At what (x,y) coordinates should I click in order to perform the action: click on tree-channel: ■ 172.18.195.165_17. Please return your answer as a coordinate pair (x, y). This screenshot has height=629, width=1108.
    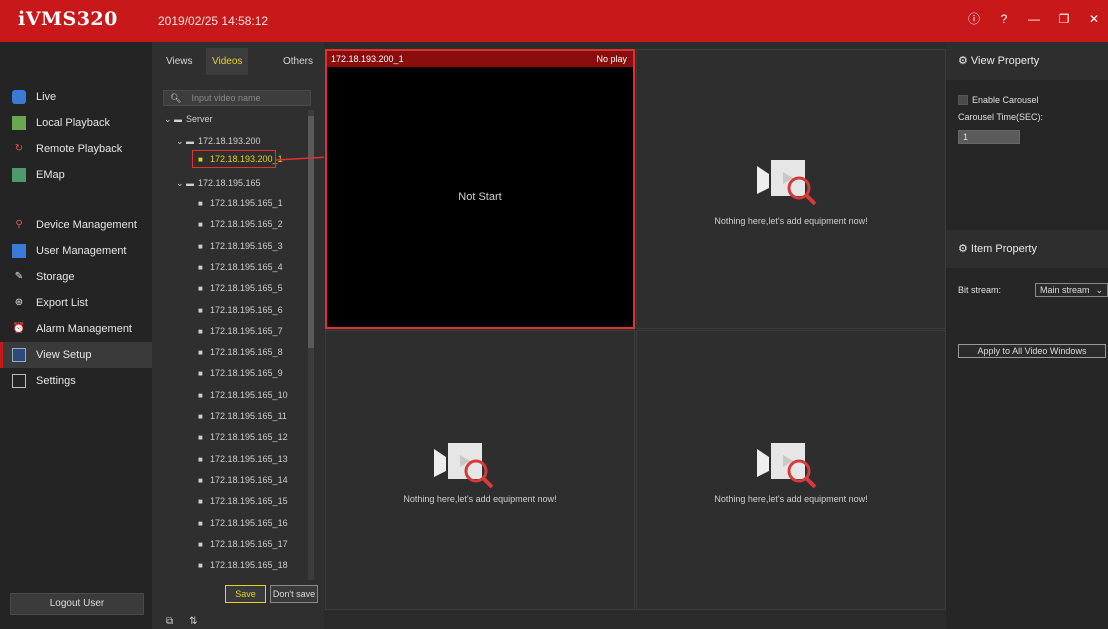
    Looking at the image, I should click on (243, 544).